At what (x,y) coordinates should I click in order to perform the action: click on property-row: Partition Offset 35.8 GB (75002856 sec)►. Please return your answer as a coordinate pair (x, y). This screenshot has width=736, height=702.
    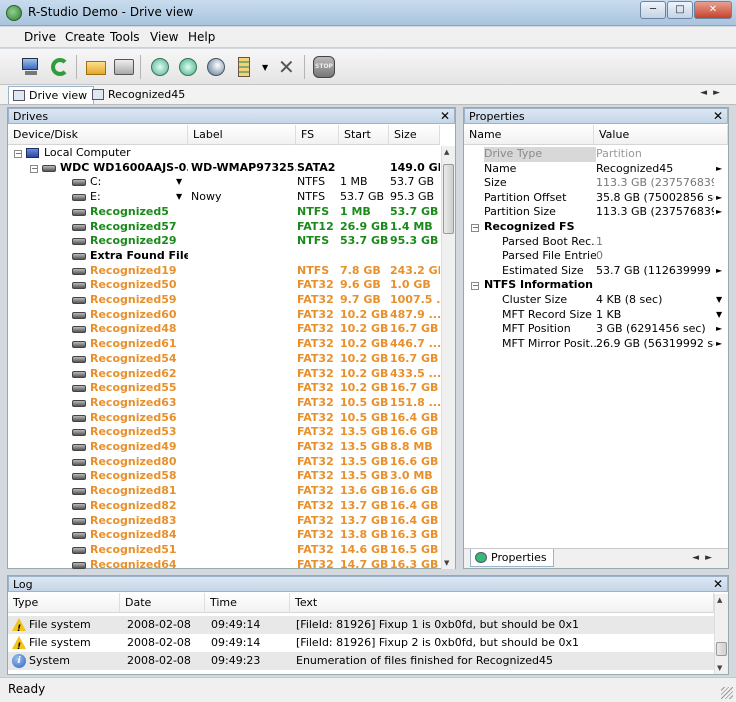
    Looking at the image, I should click on (596, 198).